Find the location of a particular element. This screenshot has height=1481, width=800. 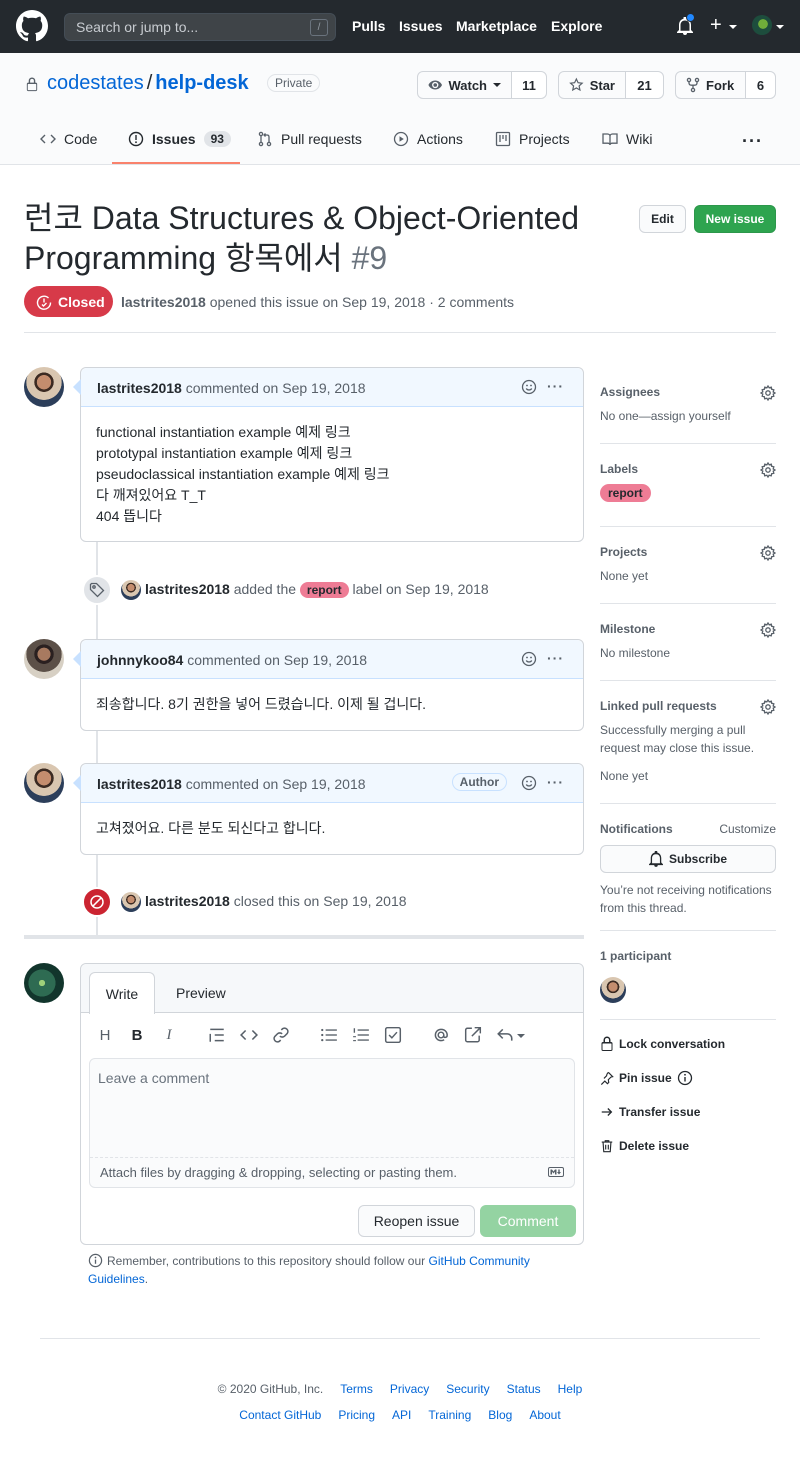

quote-icon is located at coordinates (217, 1035).